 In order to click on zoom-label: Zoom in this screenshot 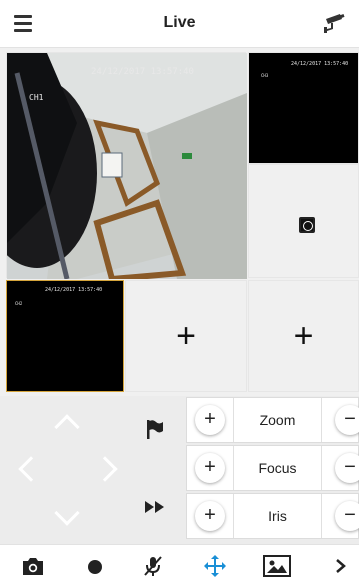, I will do `click(277, 420)`.